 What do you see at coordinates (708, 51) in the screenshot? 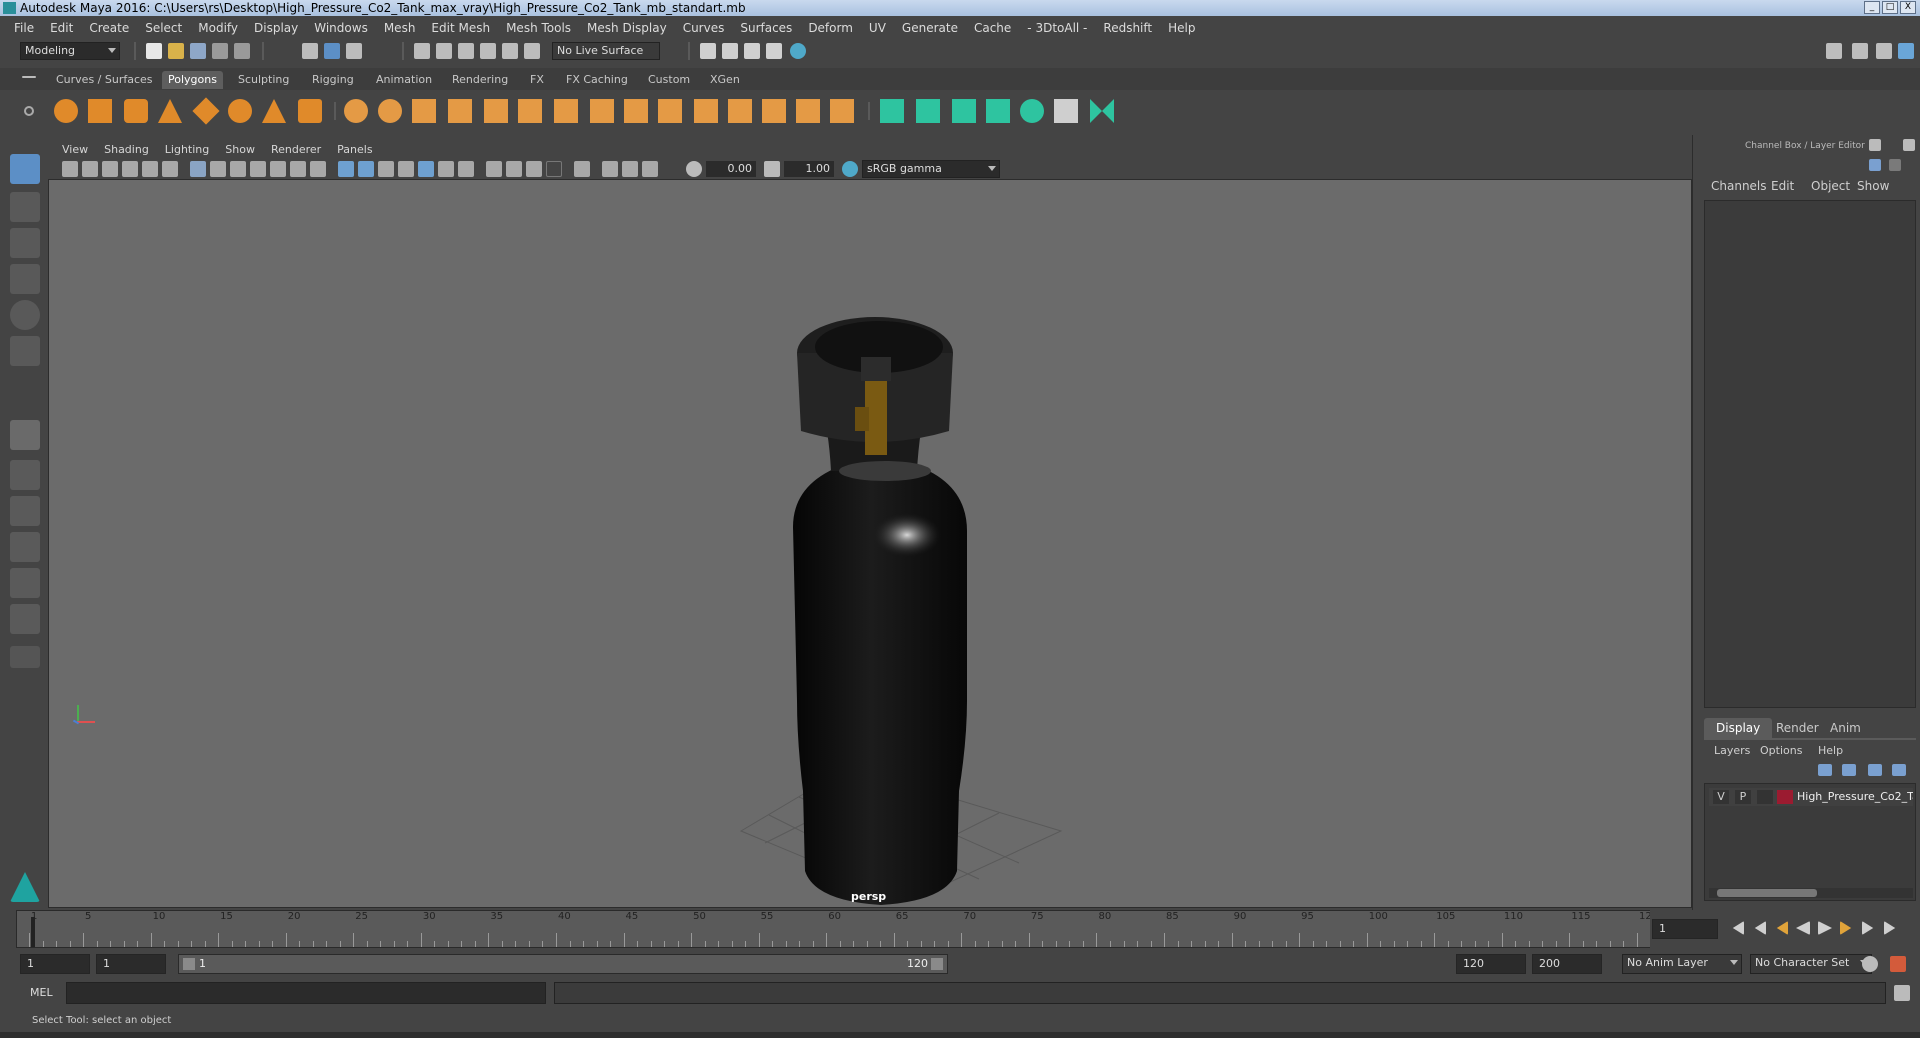
I see `render-frame-icon` at bounding box center [708, 51].